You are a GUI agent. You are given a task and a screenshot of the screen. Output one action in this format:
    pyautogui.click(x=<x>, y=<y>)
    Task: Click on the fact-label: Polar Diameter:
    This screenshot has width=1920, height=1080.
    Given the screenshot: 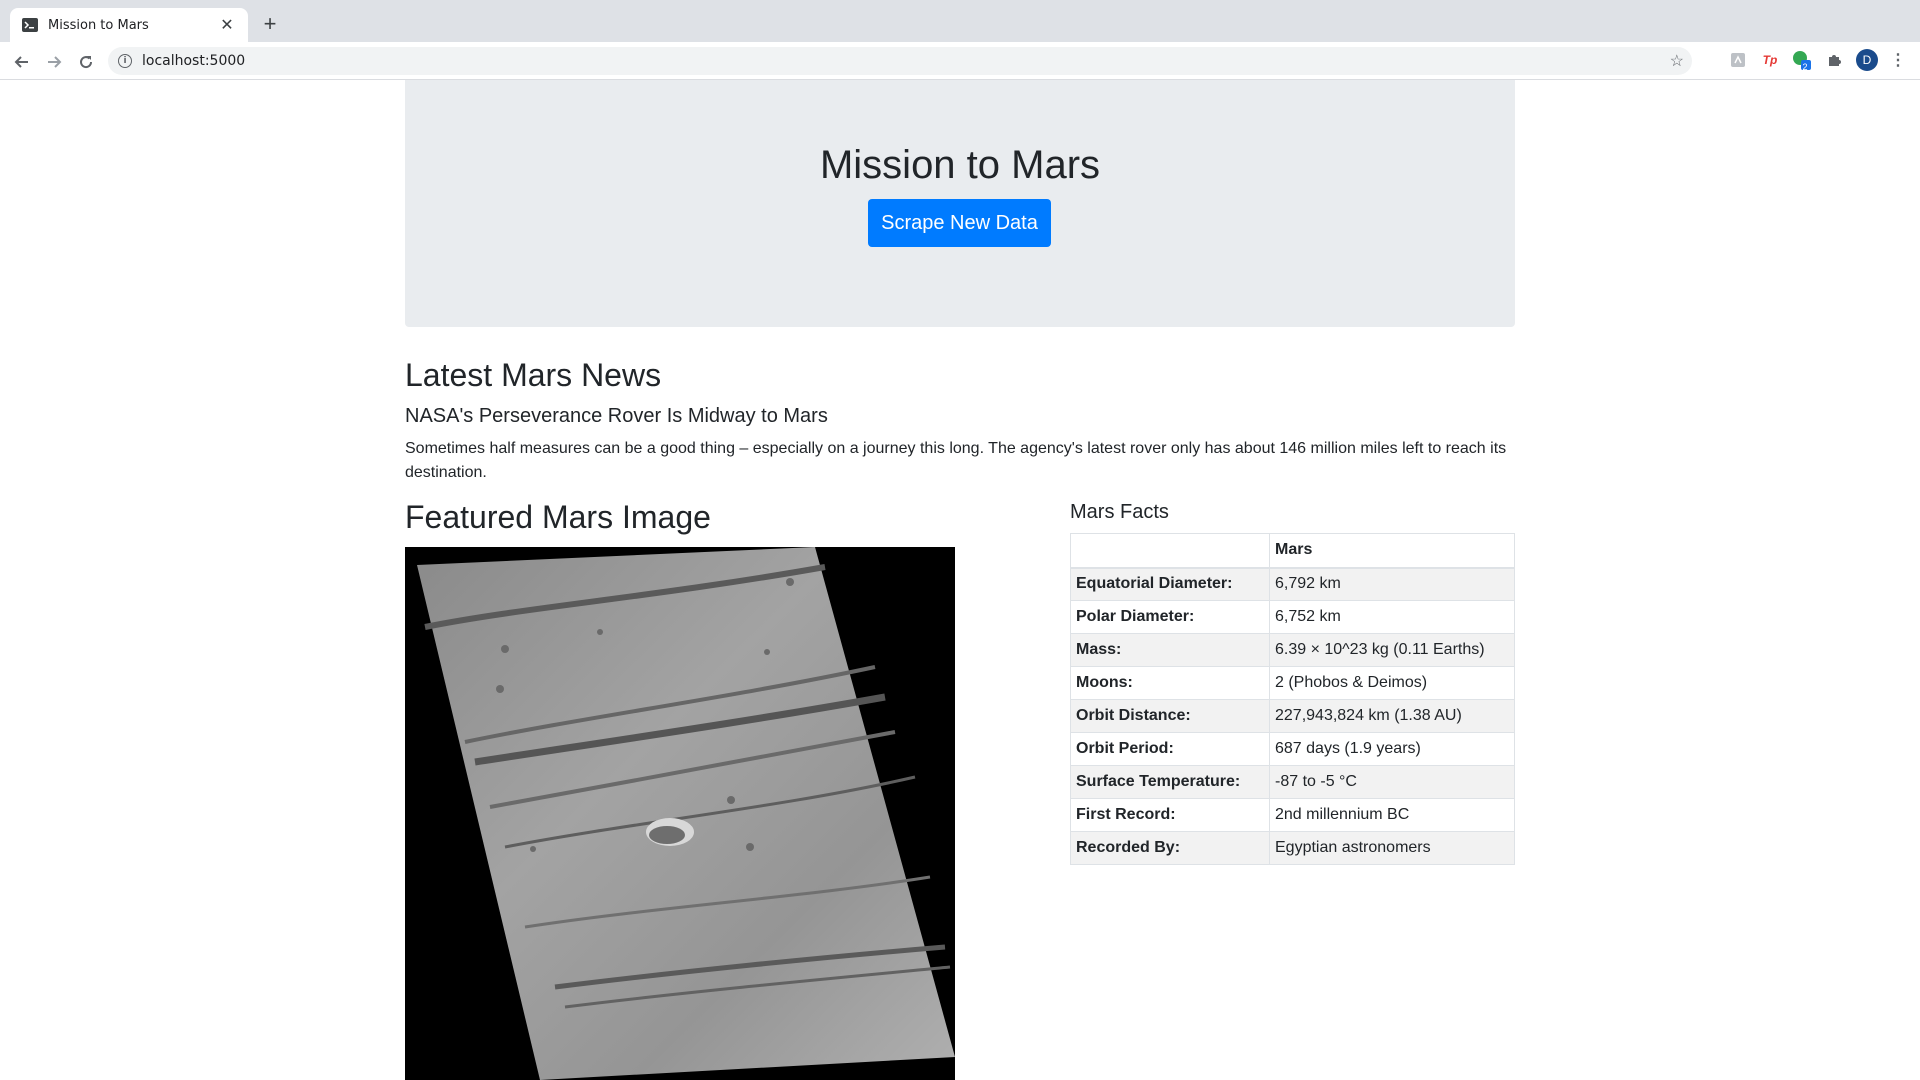 What is the action you would take?
    pyautogui.click(x=1170, y=617)
    